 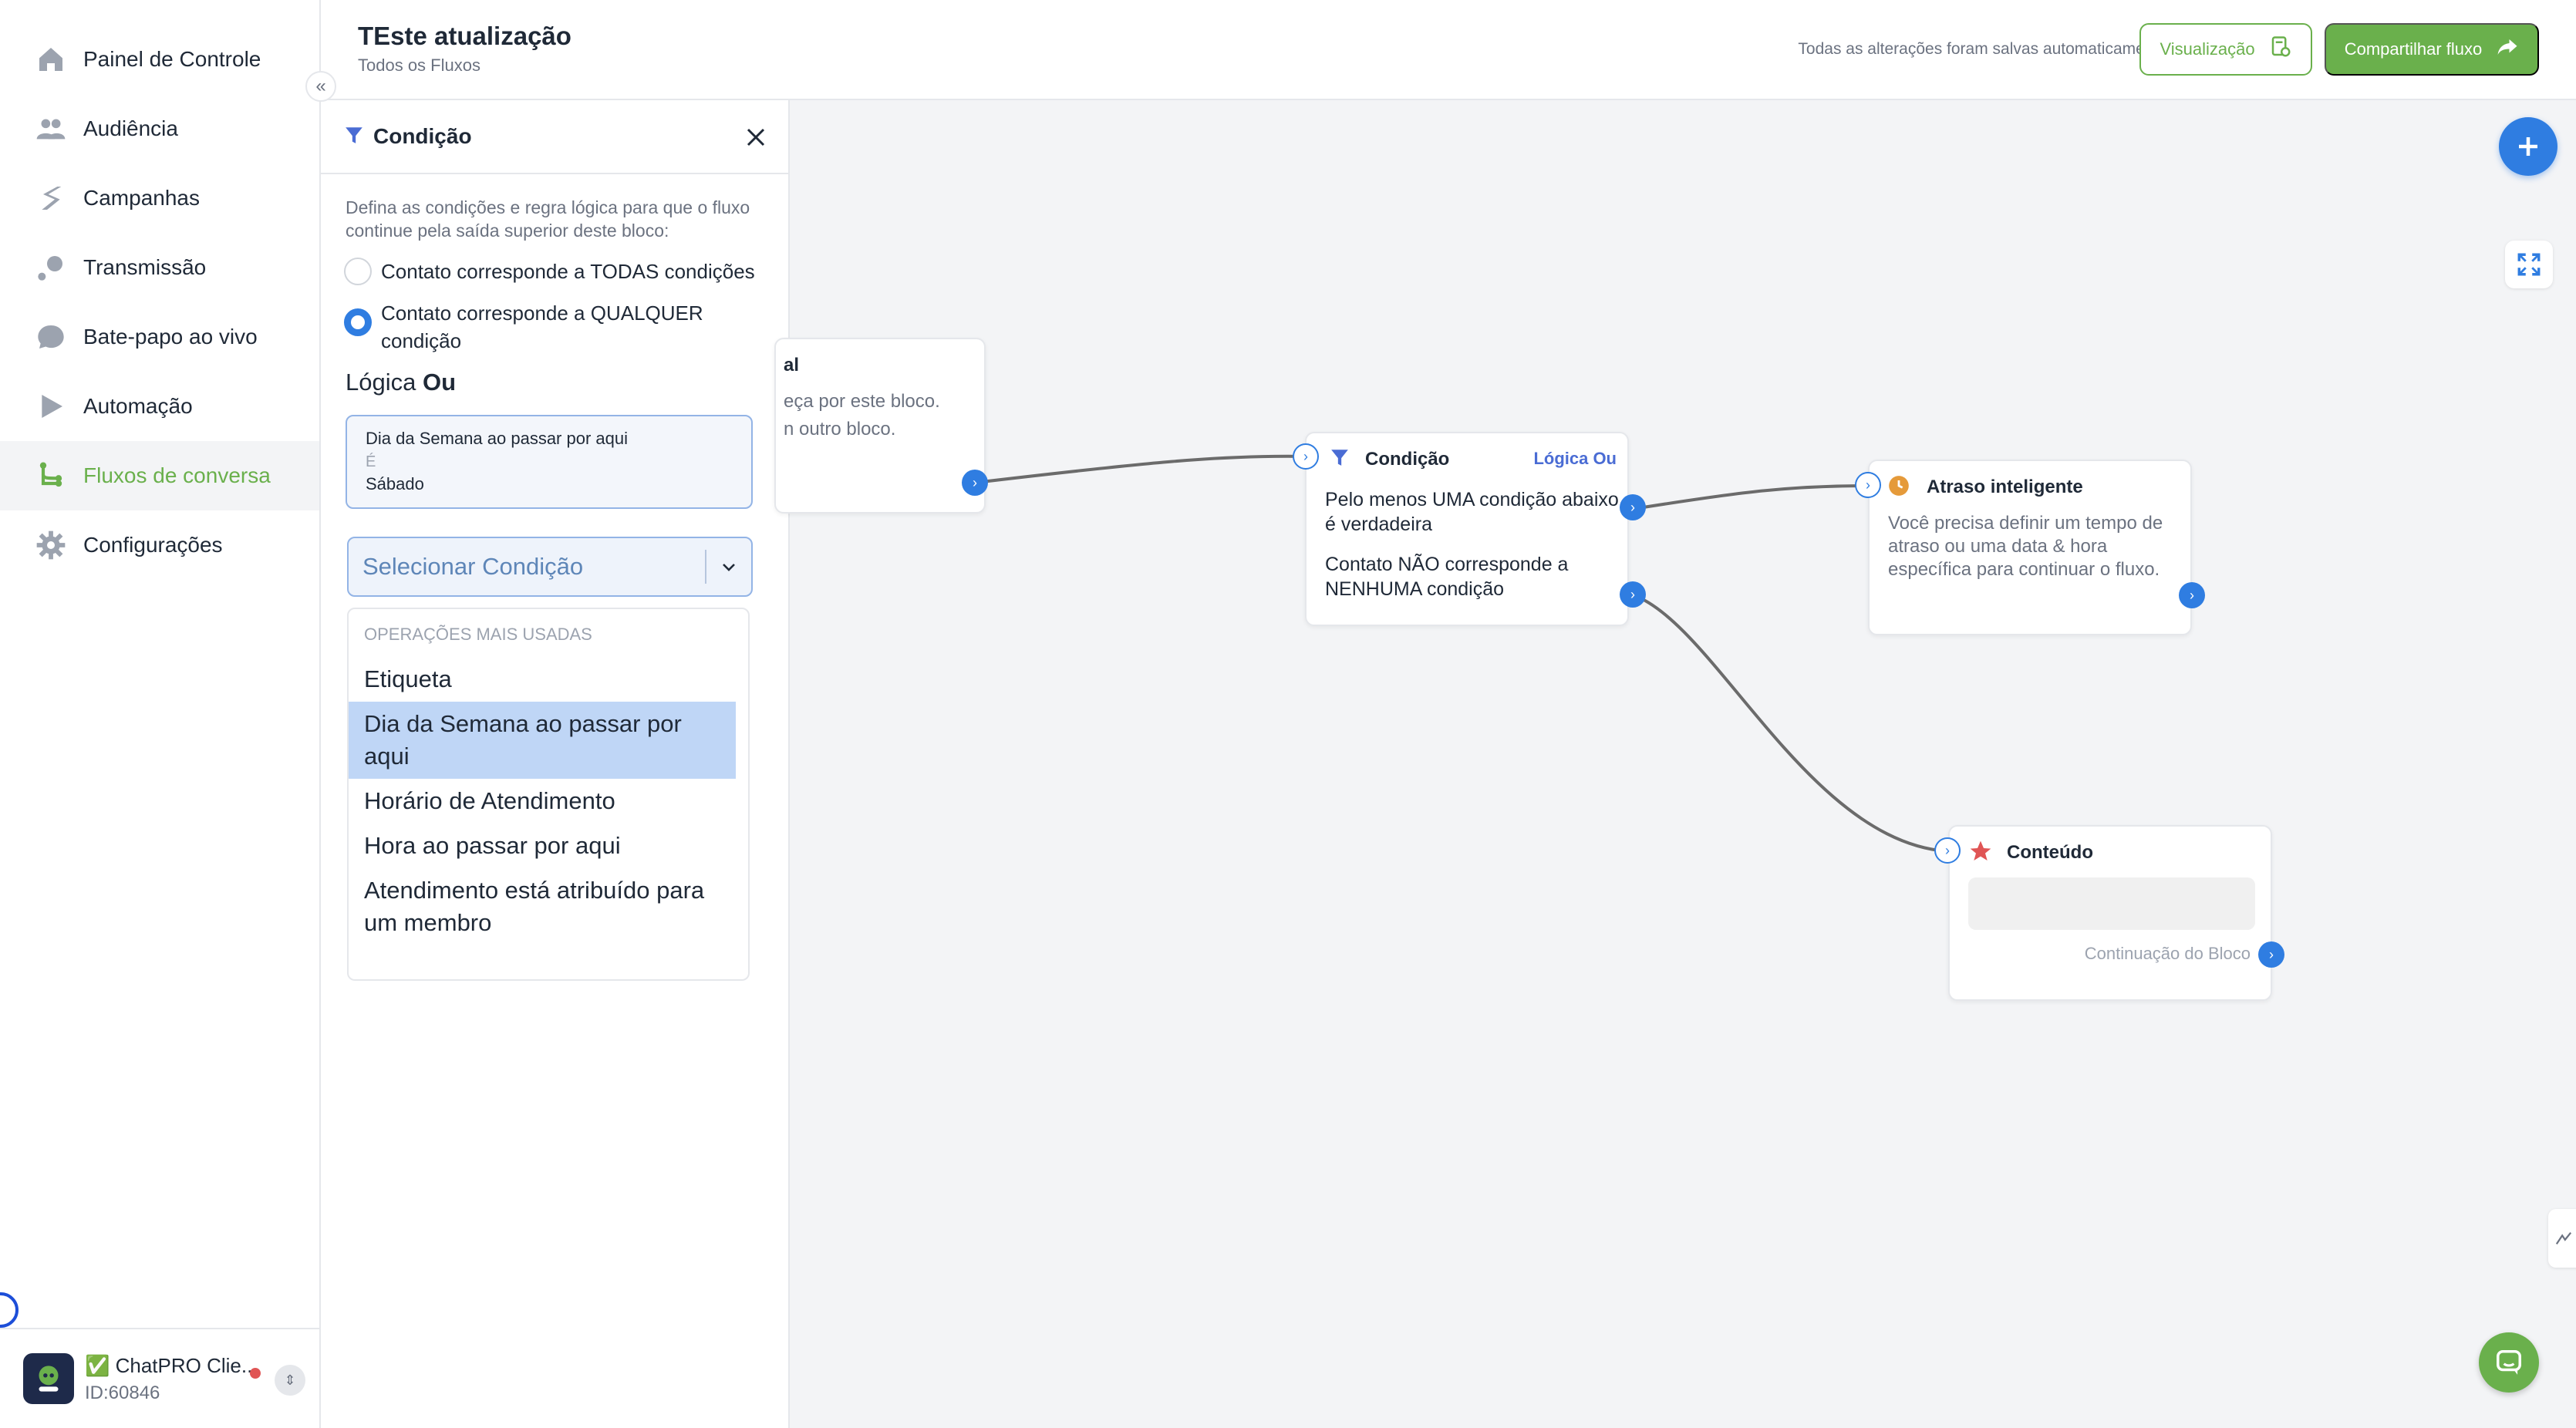 What do you see at coordinates (542, 326) in the screenshot?
I see `radio-label: Contato corresponde a QUALQUER condição` at bounding box center [542, 326].